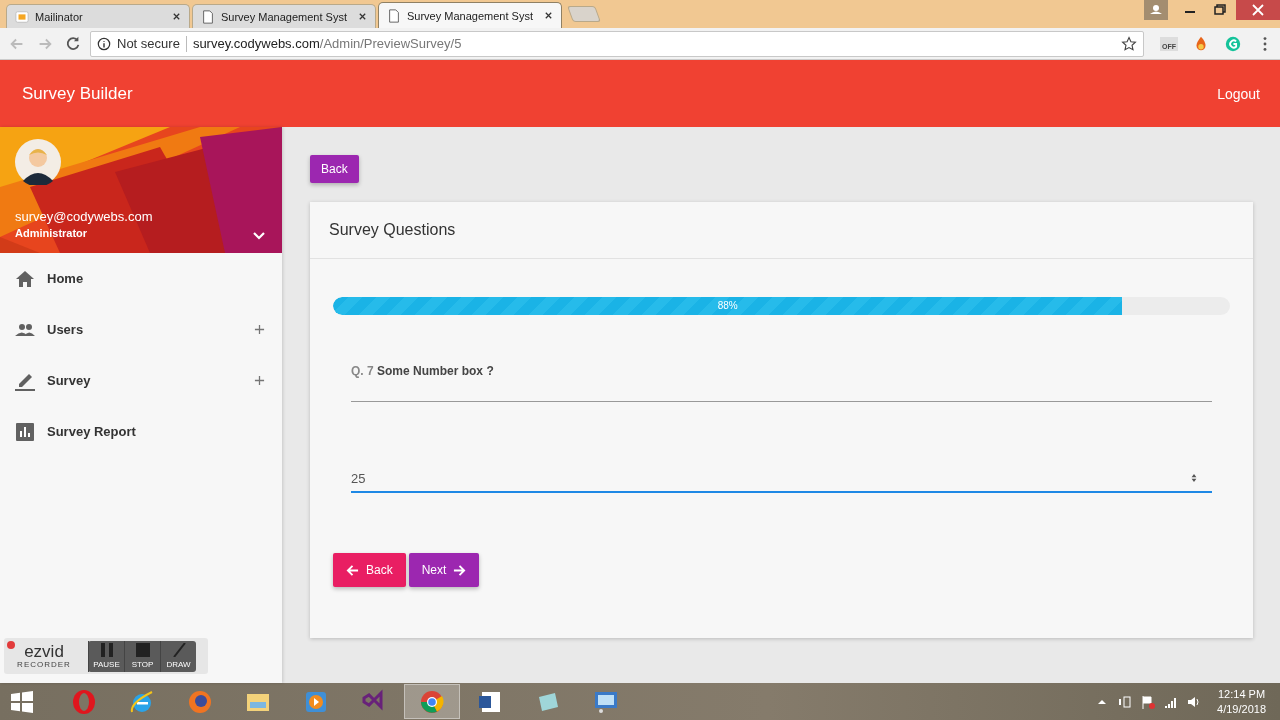 Image resolution: width=1280 pixels, height=720 pixels. Describe the element at coordinates (104, 43) in the screenshot. I see `info-icon` at that location.